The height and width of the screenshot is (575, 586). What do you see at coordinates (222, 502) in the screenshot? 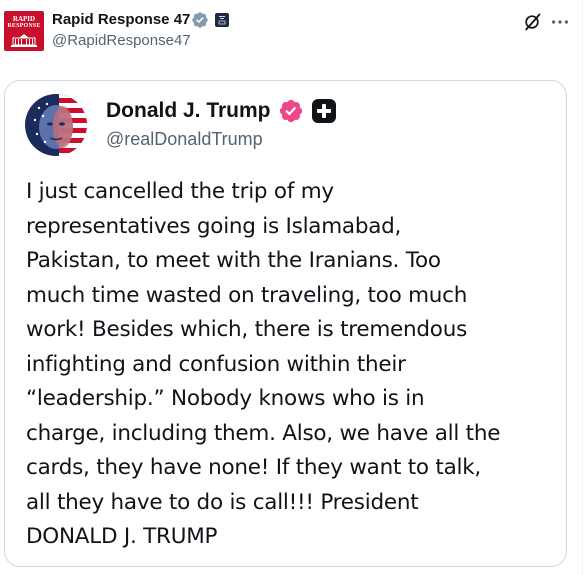
I see `post-text-line: all they have to do is call!!! President` at bounding box center [222, 502].